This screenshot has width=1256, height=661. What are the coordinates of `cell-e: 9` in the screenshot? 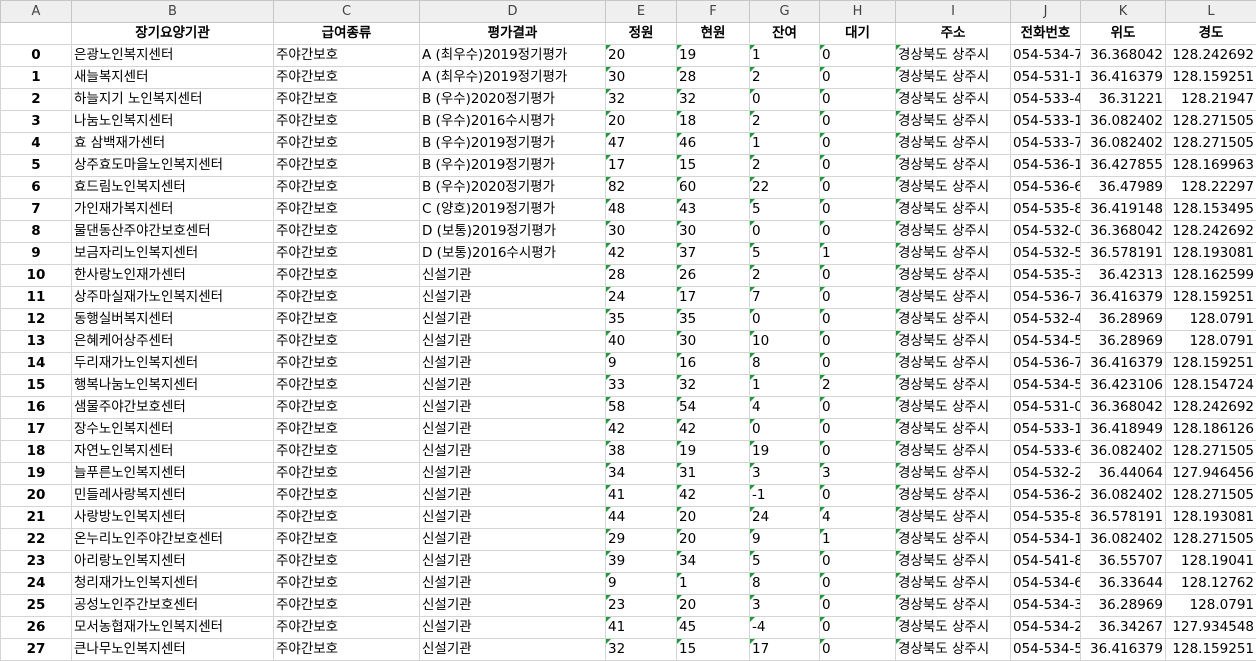 It's located at (641, 364).